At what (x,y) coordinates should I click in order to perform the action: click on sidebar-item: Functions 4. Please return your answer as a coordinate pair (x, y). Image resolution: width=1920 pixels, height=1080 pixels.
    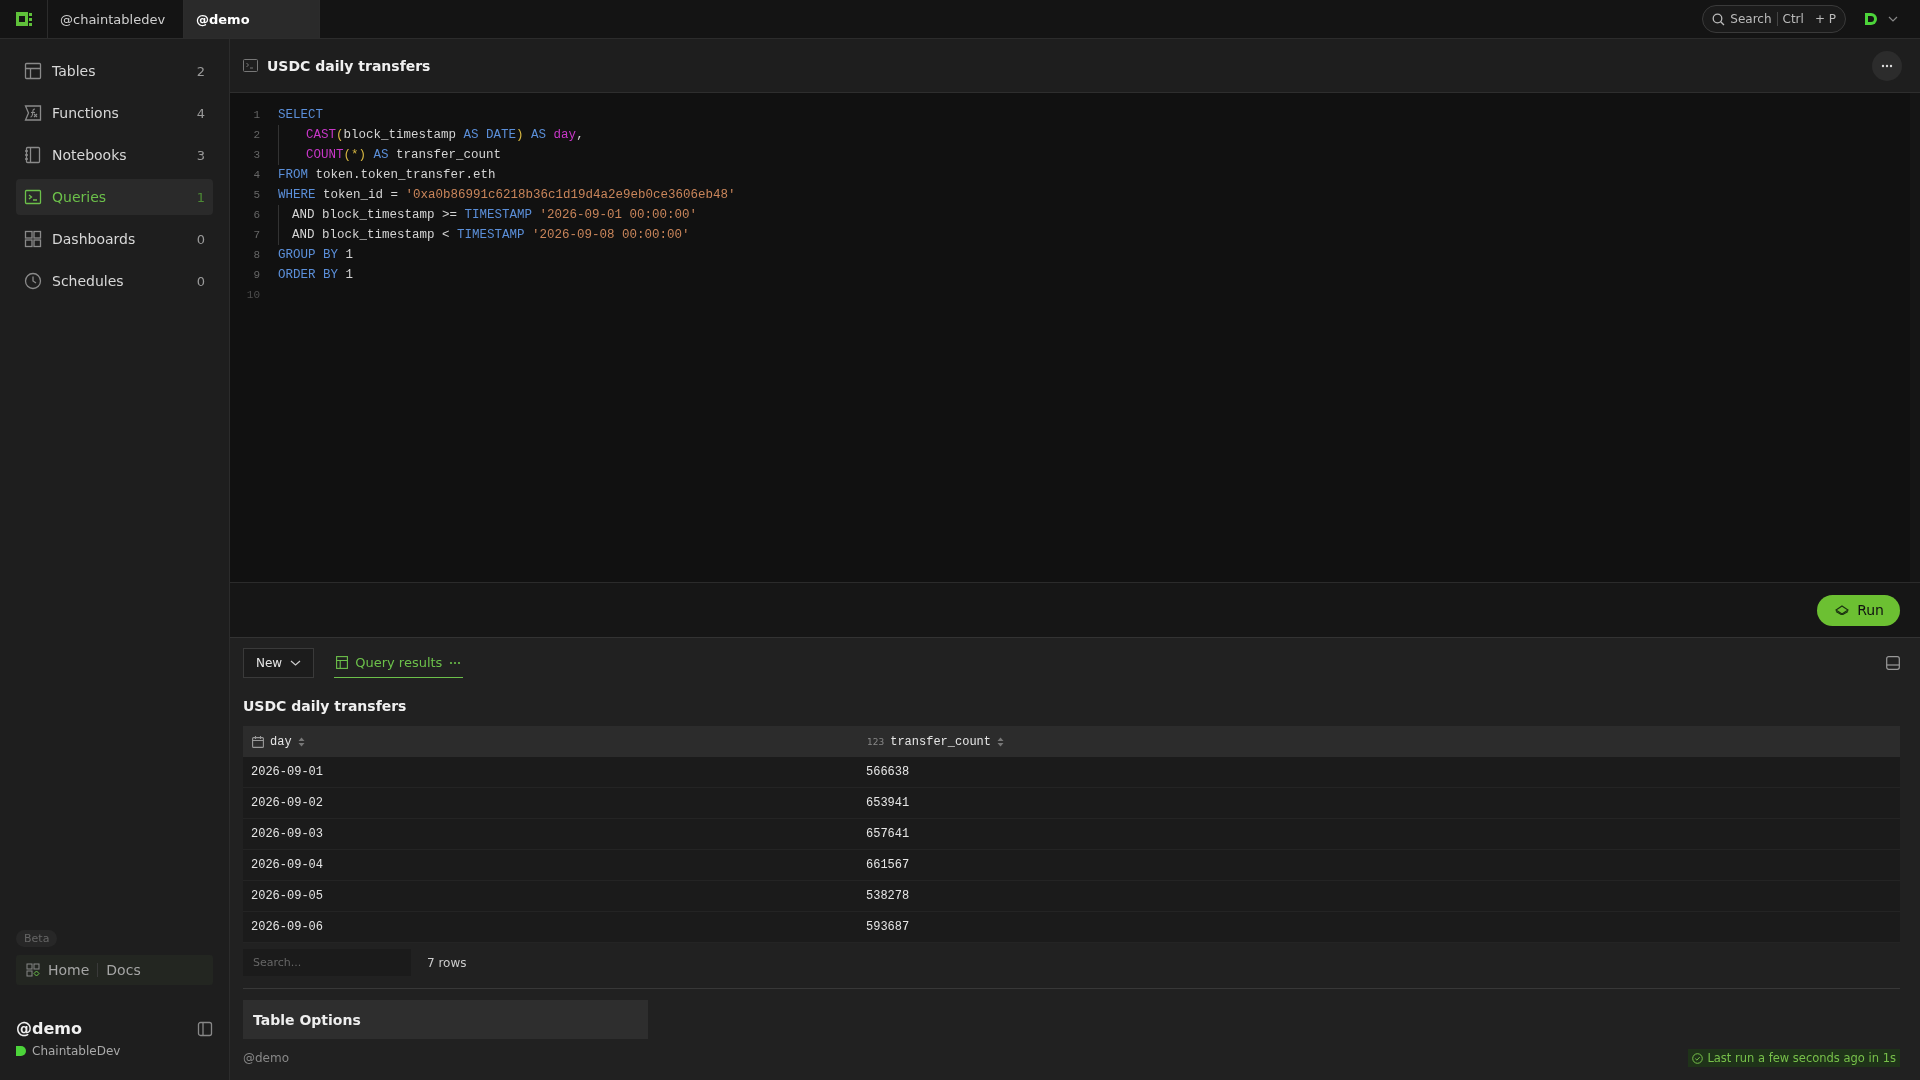
    Looking at the image, I should click on (114, 113).